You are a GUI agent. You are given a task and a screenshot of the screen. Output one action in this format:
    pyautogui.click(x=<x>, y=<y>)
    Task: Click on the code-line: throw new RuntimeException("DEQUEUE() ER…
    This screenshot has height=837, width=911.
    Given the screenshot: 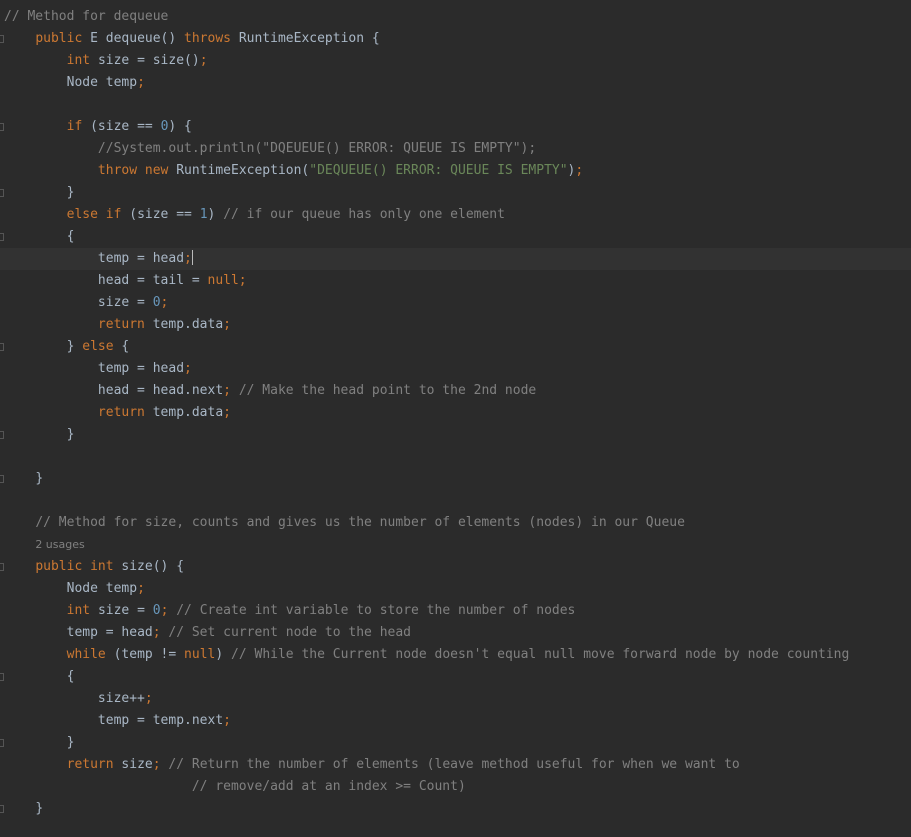 What is the action you would take?
    pyautogui.click(x=455, y=171)
    